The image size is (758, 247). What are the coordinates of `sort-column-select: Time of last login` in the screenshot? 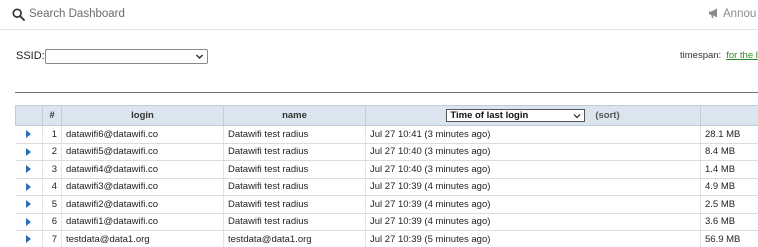 It's located at (516, 115).